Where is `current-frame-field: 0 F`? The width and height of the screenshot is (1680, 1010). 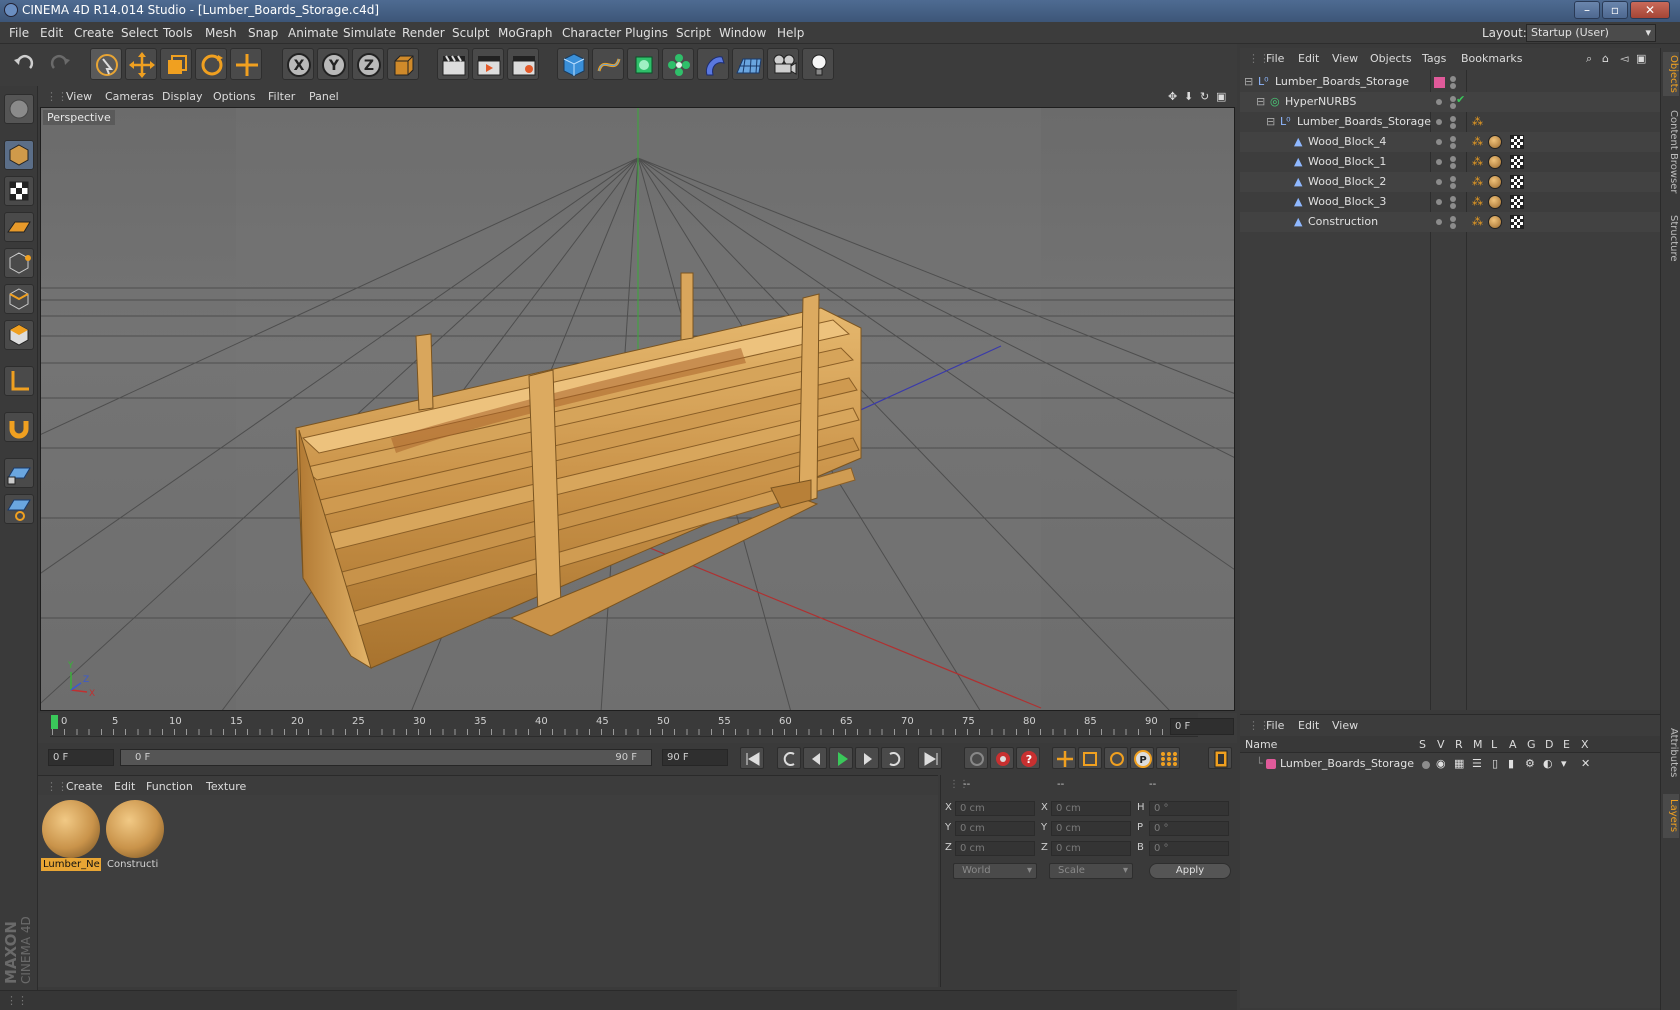 current-frame-field: 0 F is located at coordinates (1202, 726).